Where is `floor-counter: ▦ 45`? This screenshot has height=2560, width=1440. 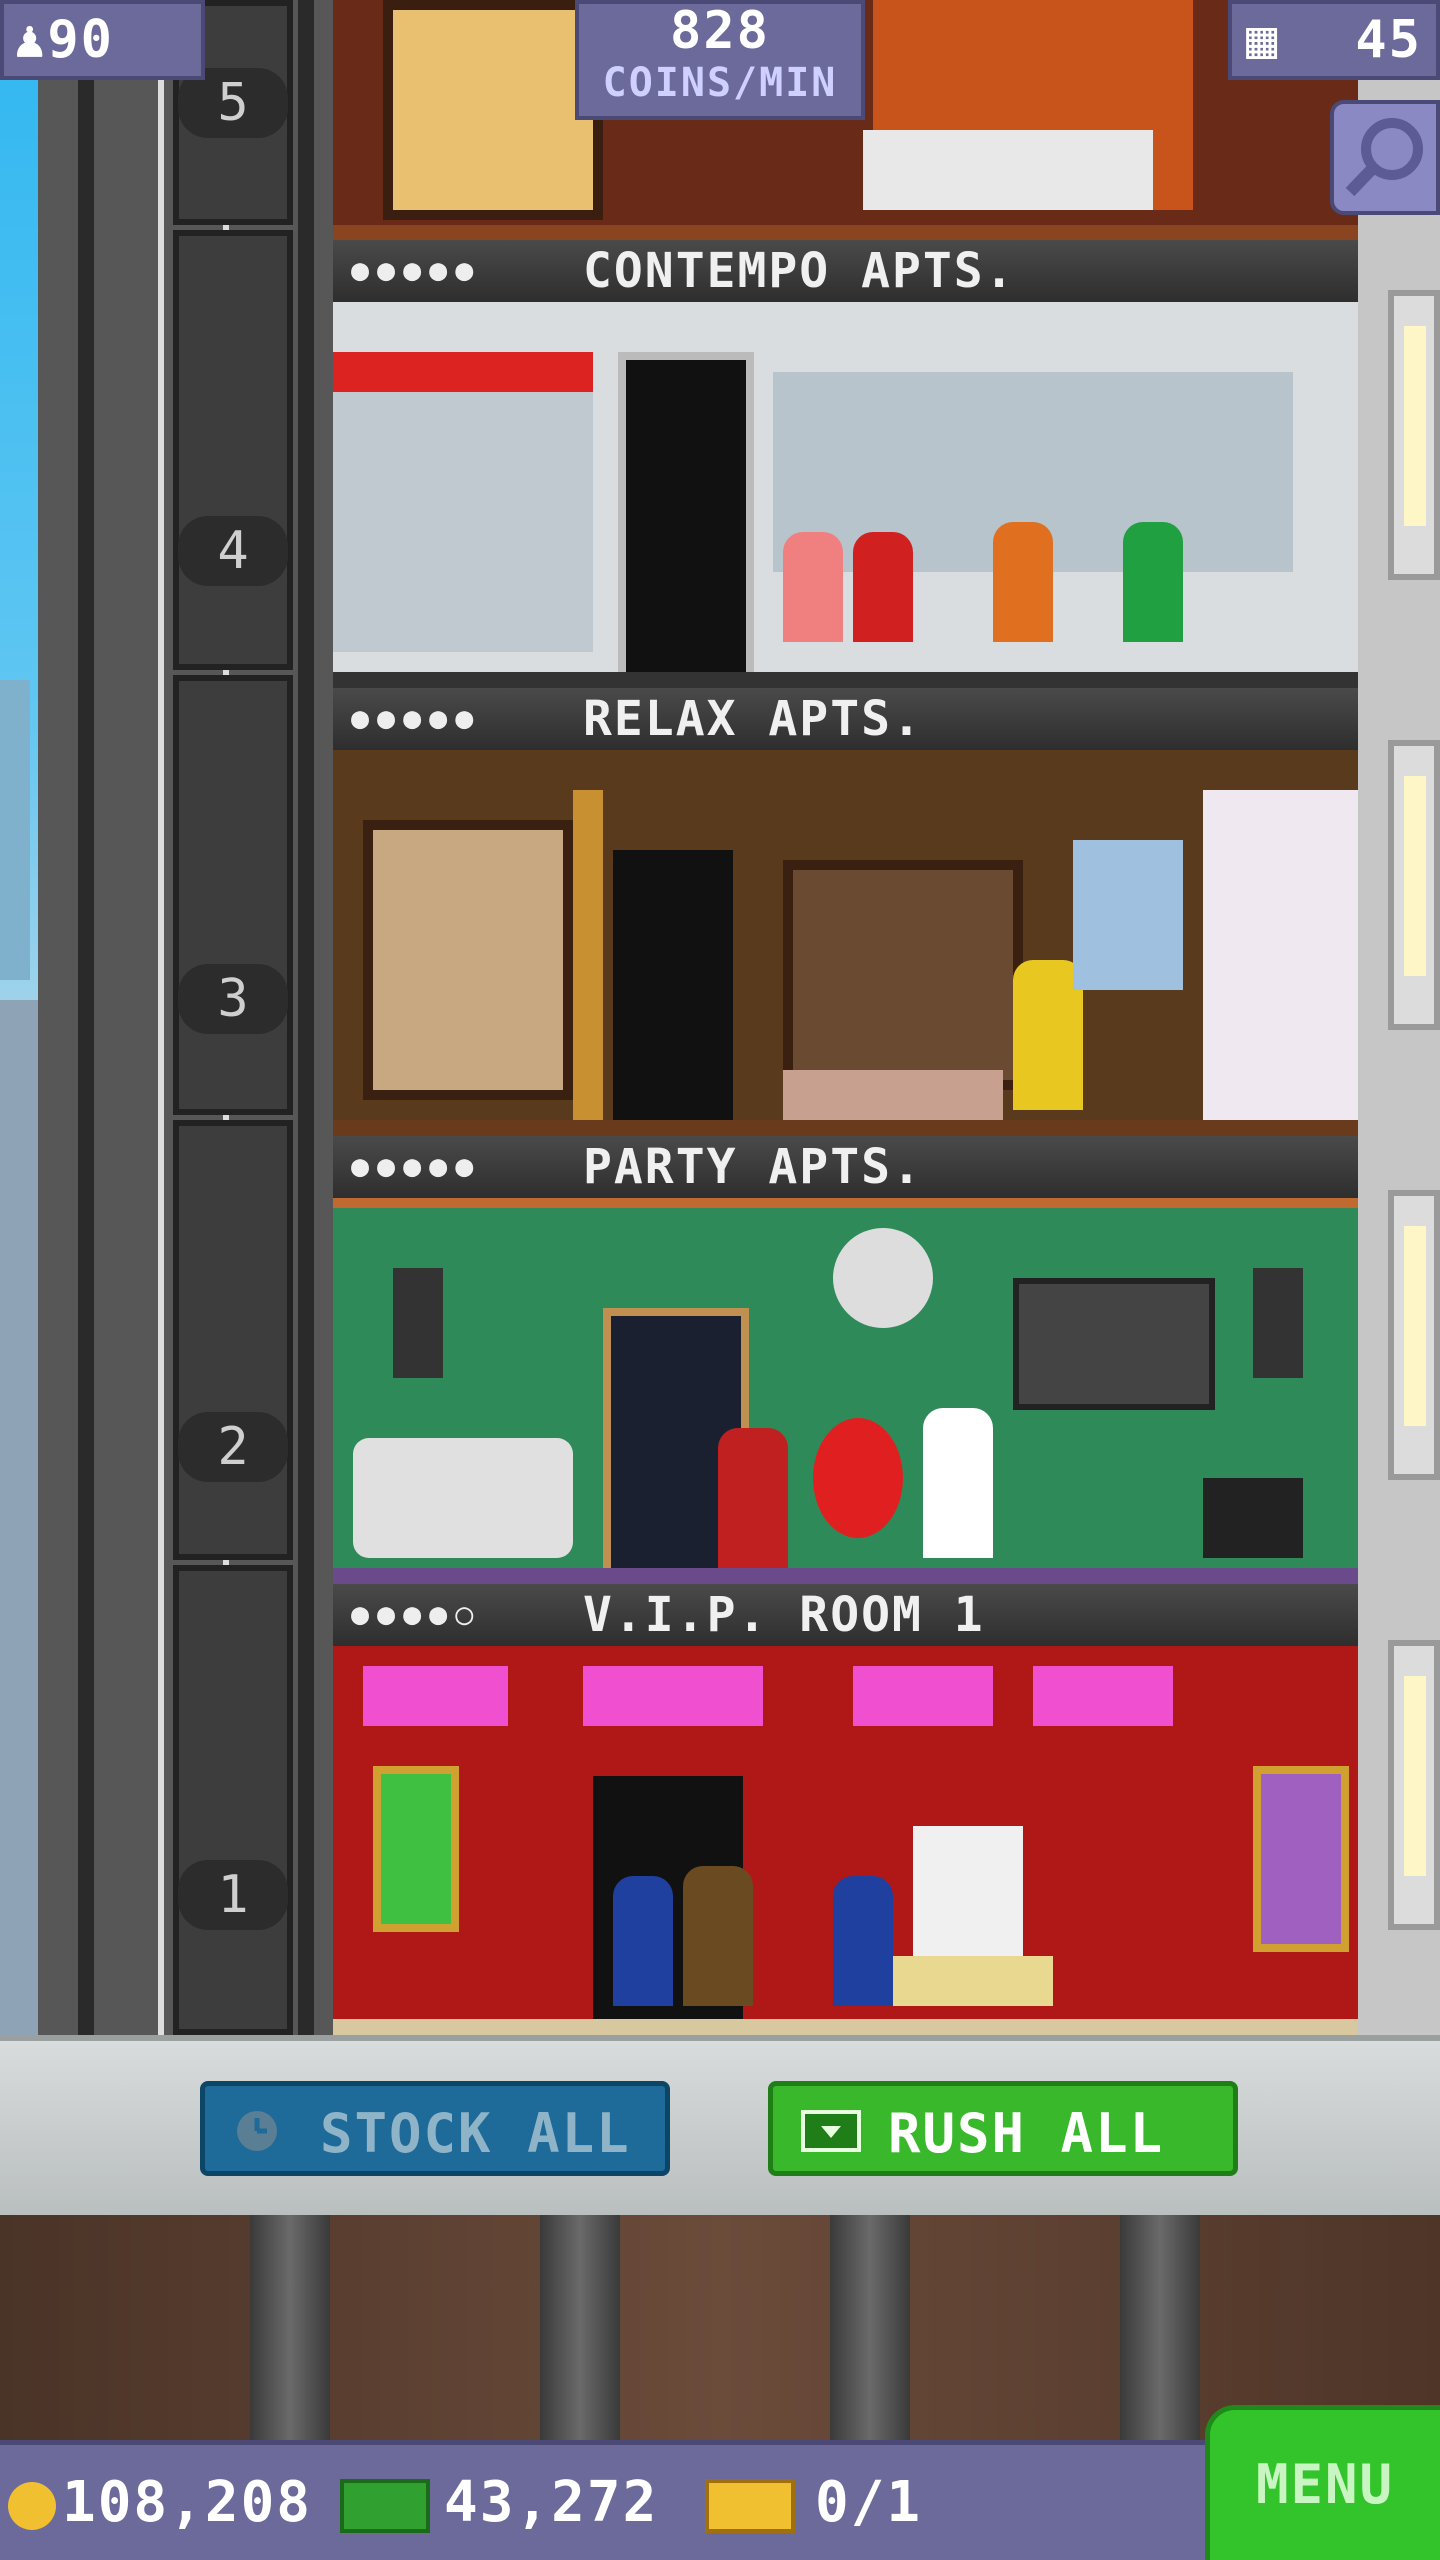
floor-counter: ▦ 45 is located at coordinates (1334, 40).